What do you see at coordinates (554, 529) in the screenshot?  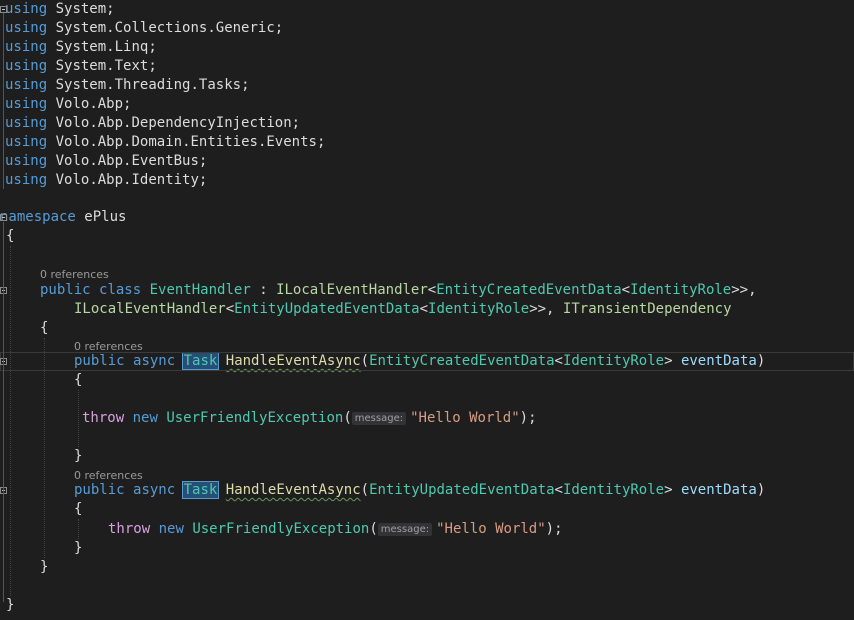 I see `statement-end: );` at bounding box center [554, 529].